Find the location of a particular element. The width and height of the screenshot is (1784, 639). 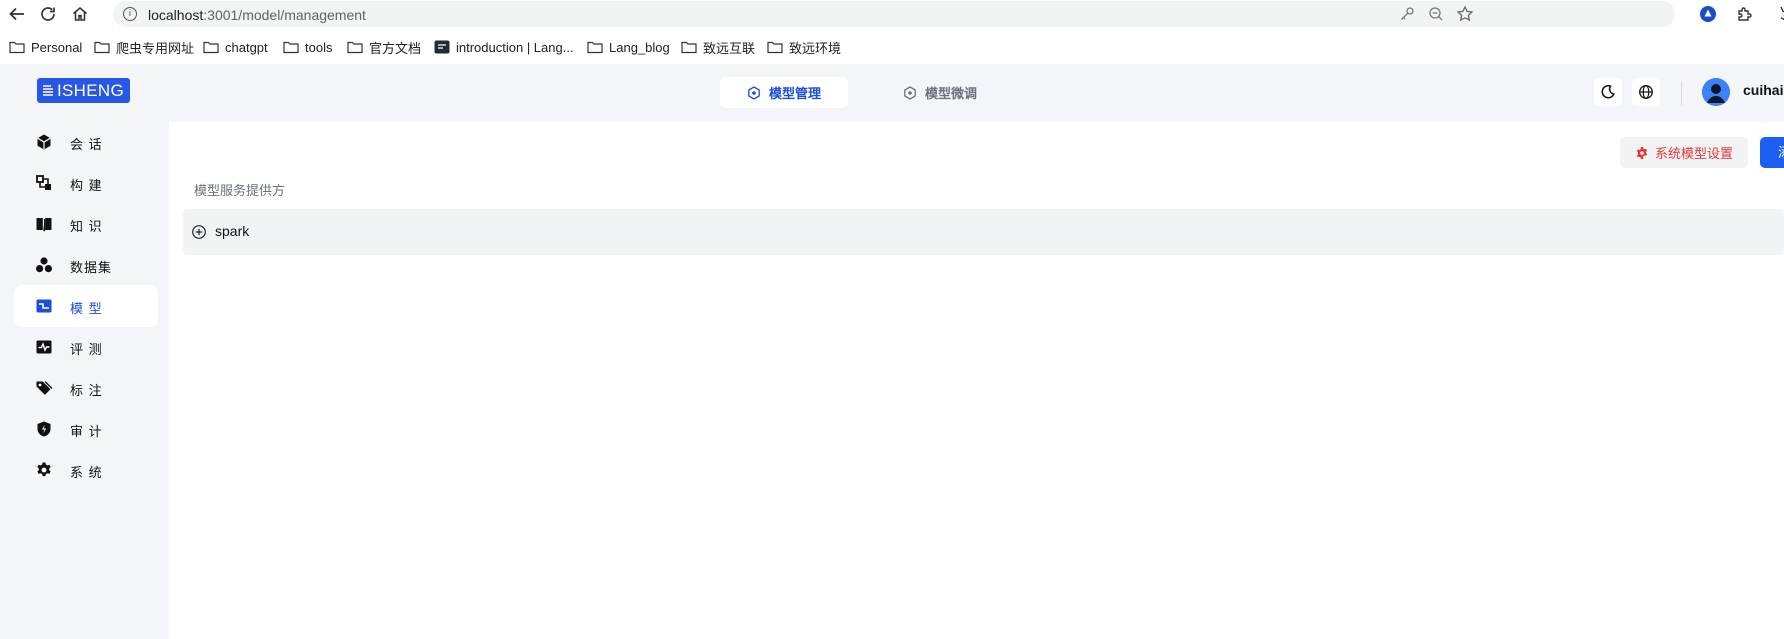

section-title: 模型服务提供方 is located at coordinates (240, 190).